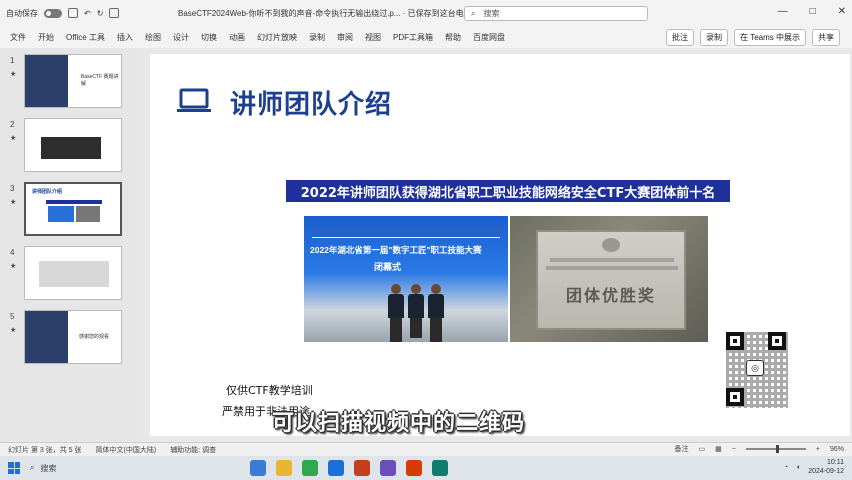  Describe the element at coordinates (406, 279) in the screenshot. I see `ceremony-photo: 2022年湖北省第一届"数字工匠"职工技能大赛 闭幕式` at that location.